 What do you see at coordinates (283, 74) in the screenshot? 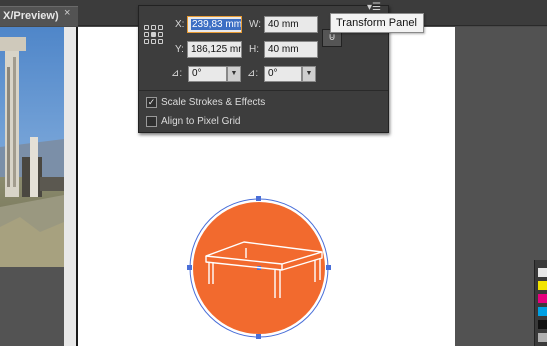
I see `shear-field: 0°` at bounding box center [283, 74].